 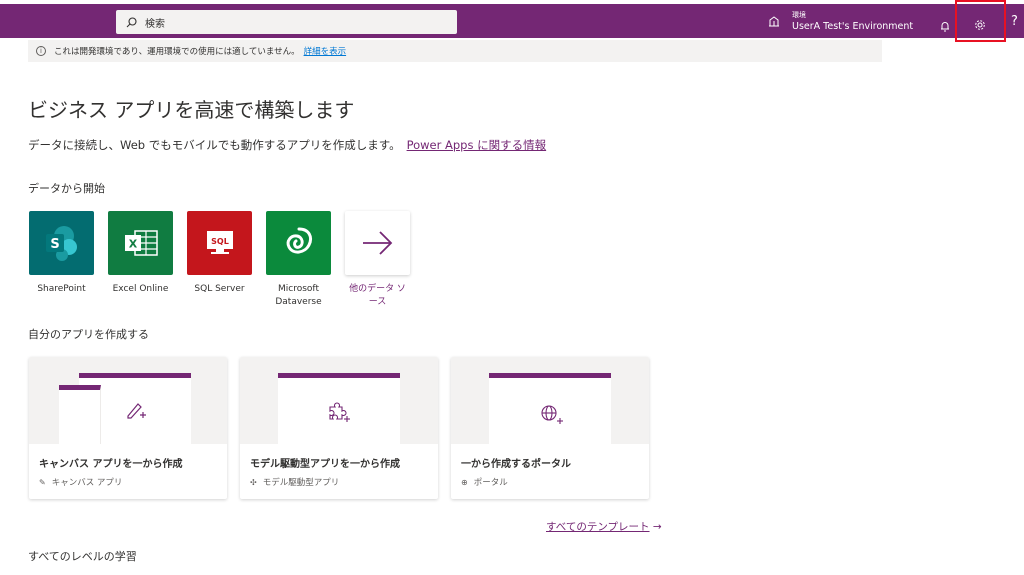 I want to click on source-label: 他のデータ ソース, so click(x=377, y=295).